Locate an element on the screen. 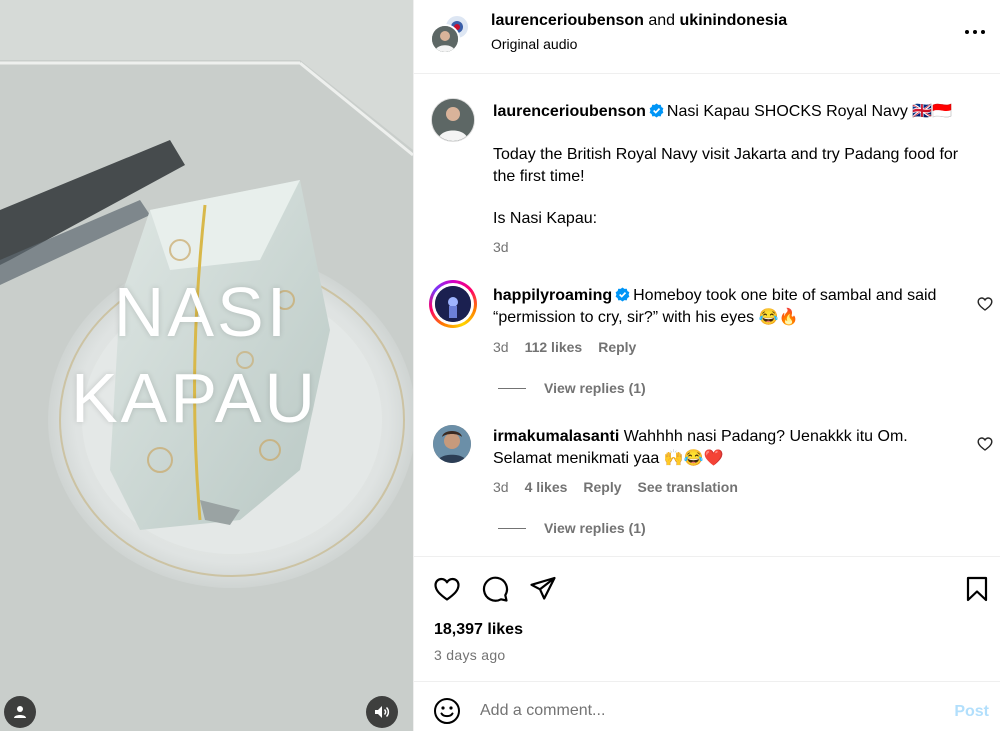 The width and height of the screenshot is (1000, 731). author-link-laurencerioubenson: laurencerioubenson is located at coordinates (567, 20).